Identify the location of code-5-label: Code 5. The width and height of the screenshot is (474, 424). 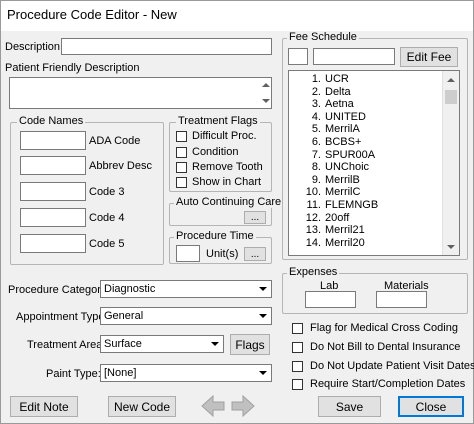
(107, 244).